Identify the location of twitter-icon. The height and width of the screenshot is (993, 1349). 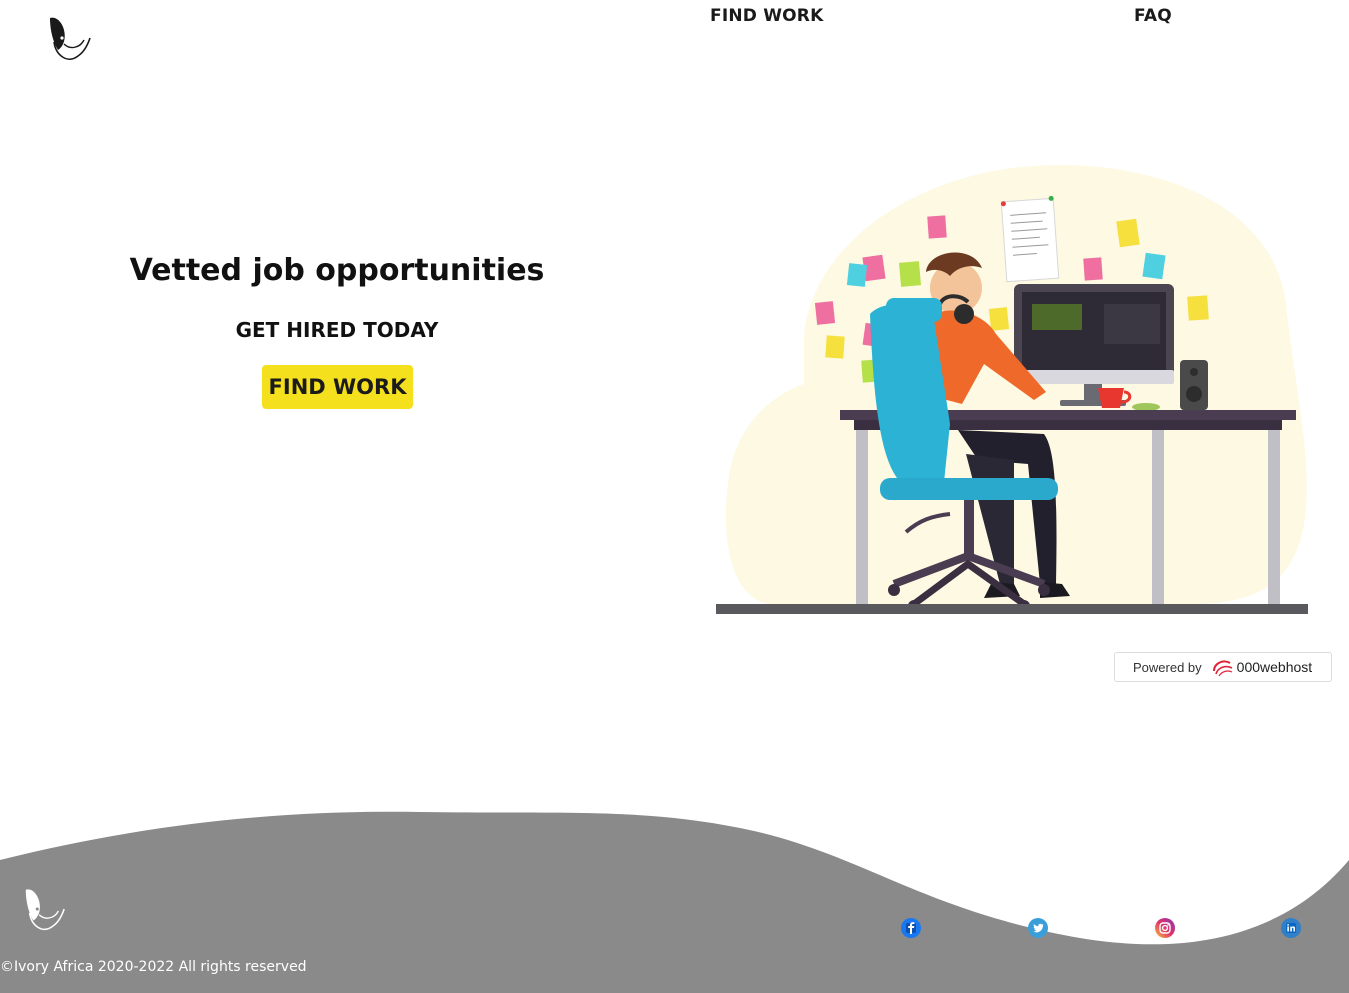
(1038, 928).